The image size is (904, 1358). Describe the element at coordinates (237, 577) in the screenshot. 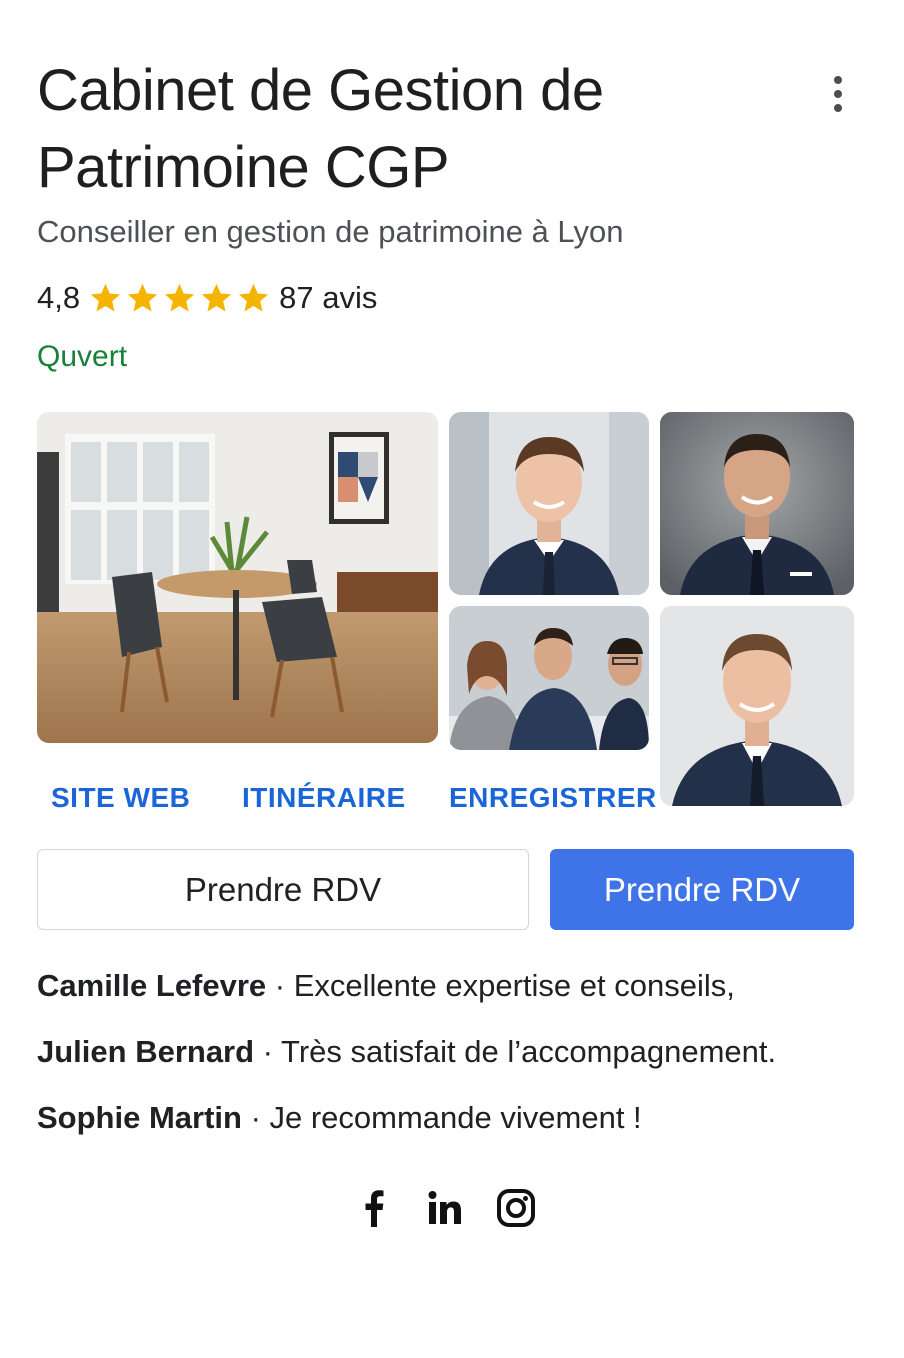

I see `photo-office` at that location.